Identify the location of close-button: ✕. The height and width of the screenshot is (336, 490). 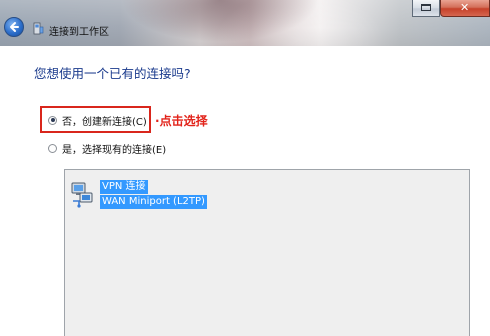
(465, 8).